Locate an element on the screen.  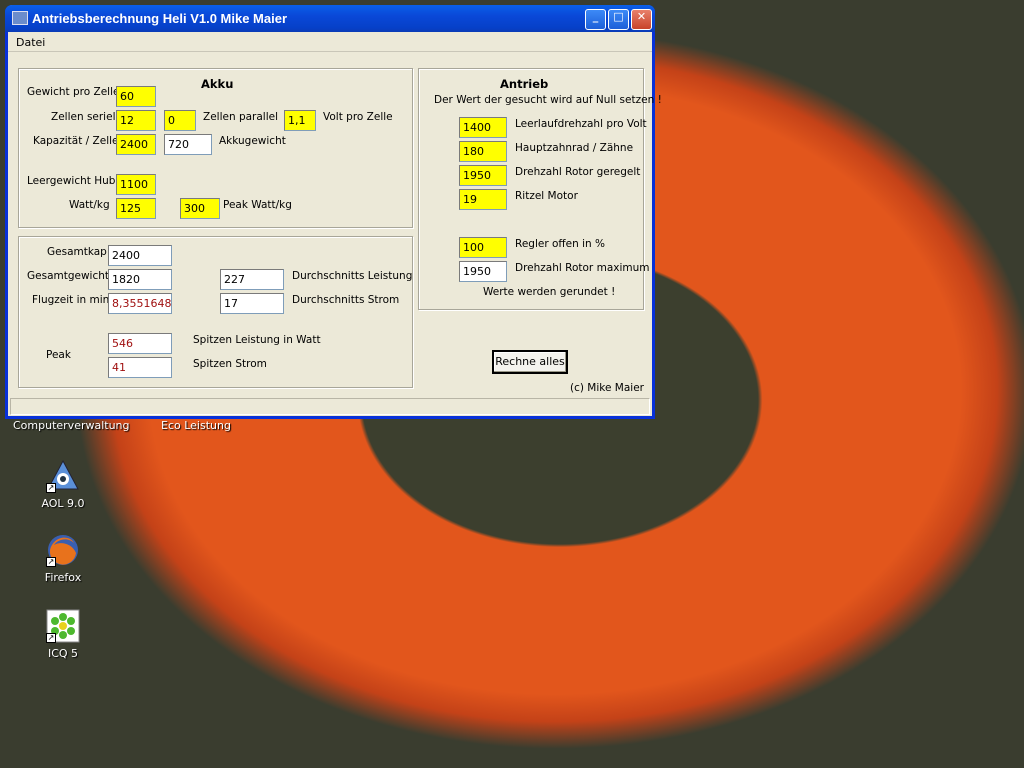
gesamtgewicht-label: Gesamtgewicht is located at coordinates (68, 276).